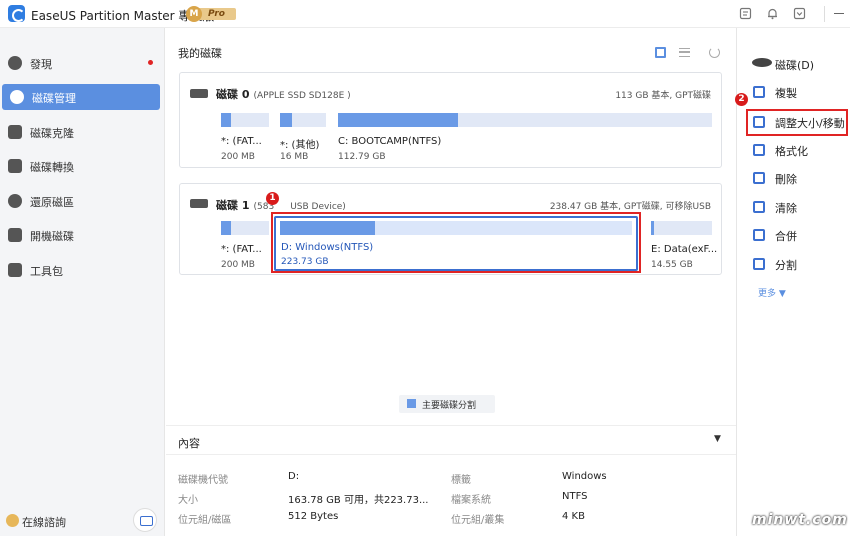  I want to click on partition-size: 16 MB, so click(294, 157).